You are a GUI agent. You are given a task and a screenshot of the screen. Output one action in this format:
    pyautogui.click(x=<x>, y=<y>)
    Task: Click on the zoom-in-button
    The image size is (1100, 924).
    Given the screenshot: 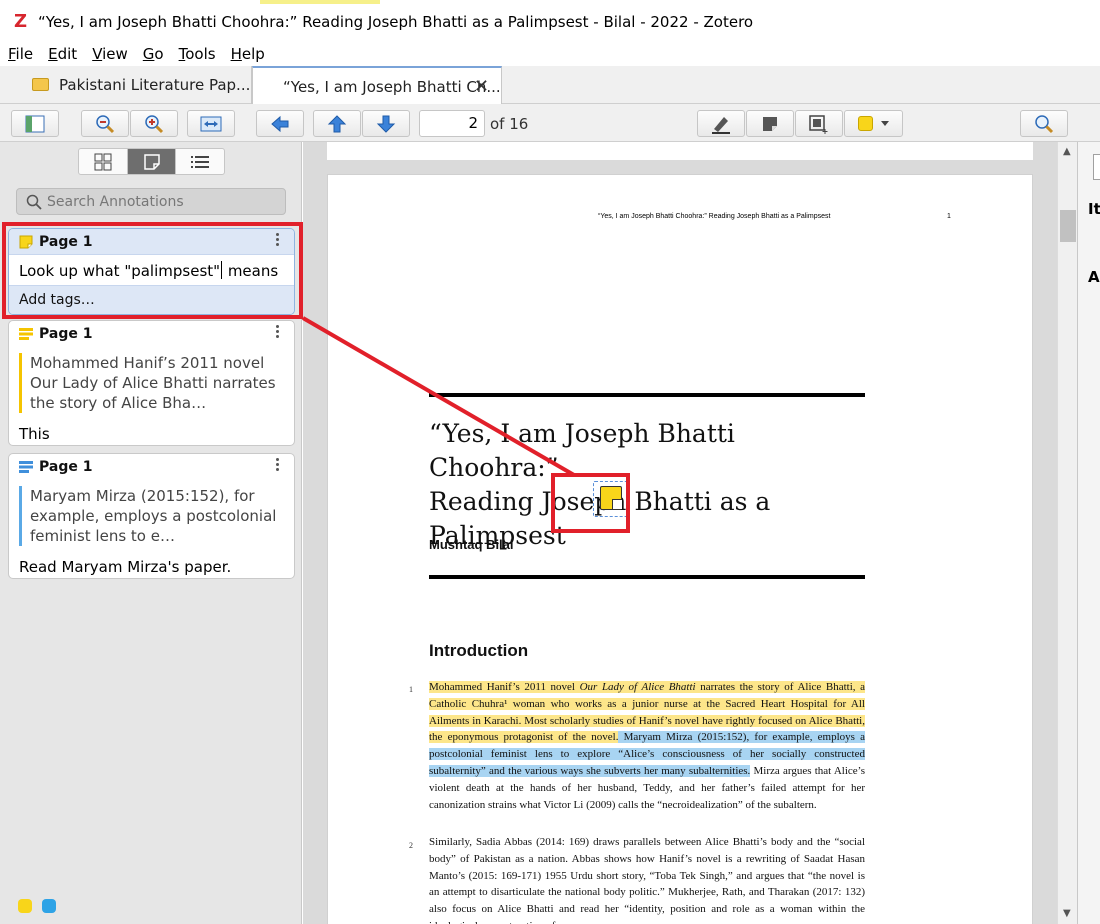 What is the action you would take?
    pyautogui.click(x=154, y=123)
    